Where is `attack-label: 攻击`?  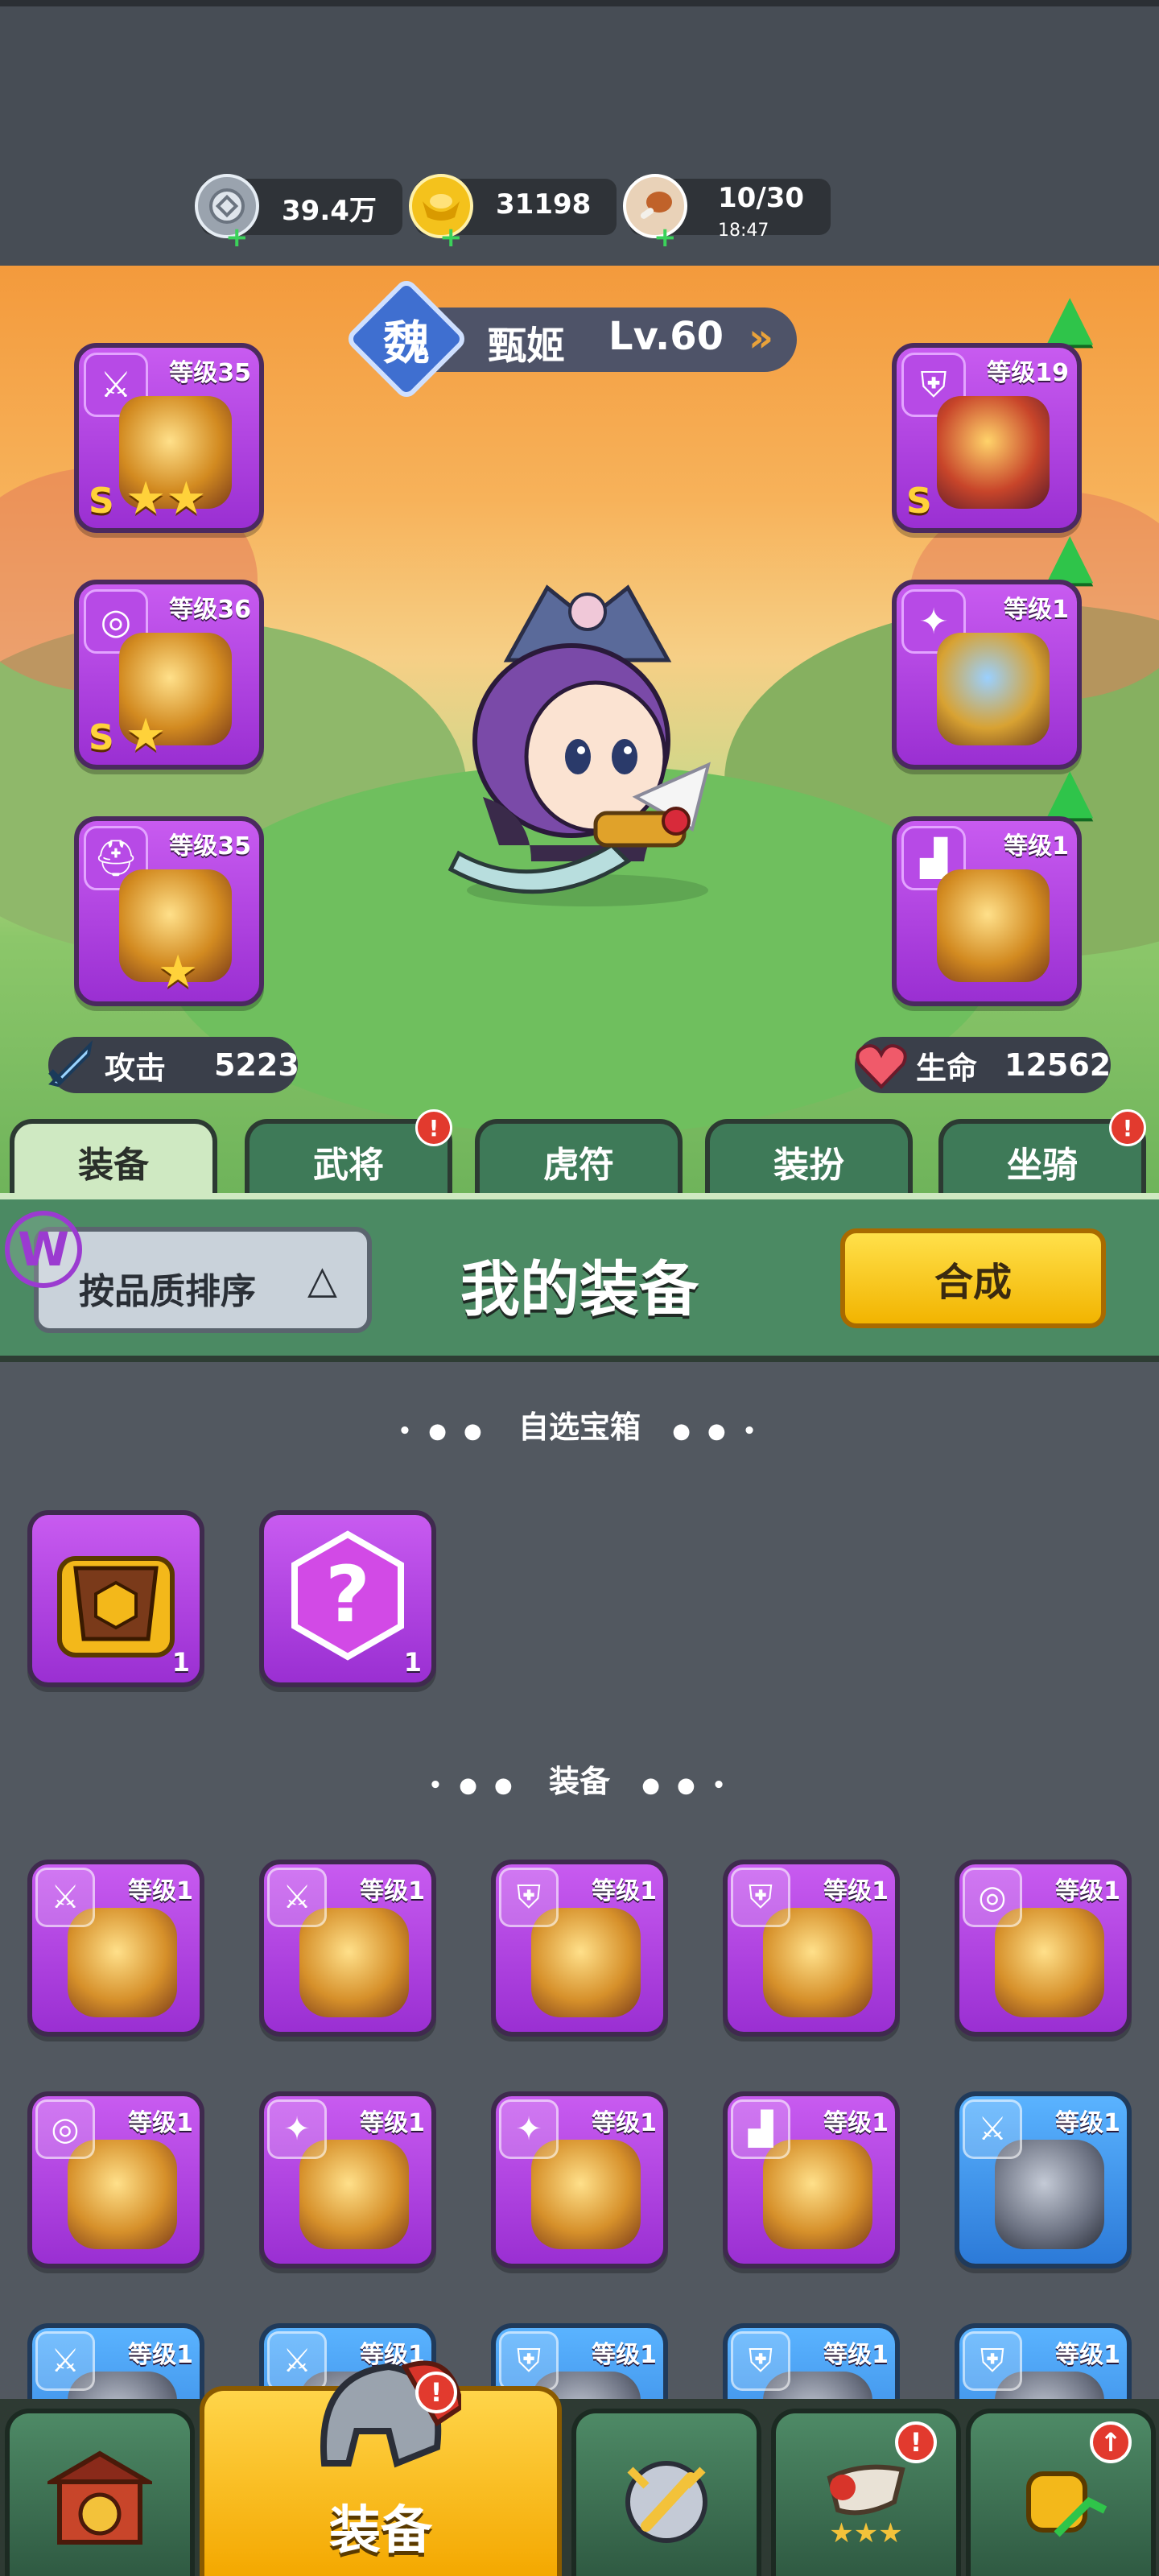
attack-label: 攻击 is located at coordinates (136, 1068).